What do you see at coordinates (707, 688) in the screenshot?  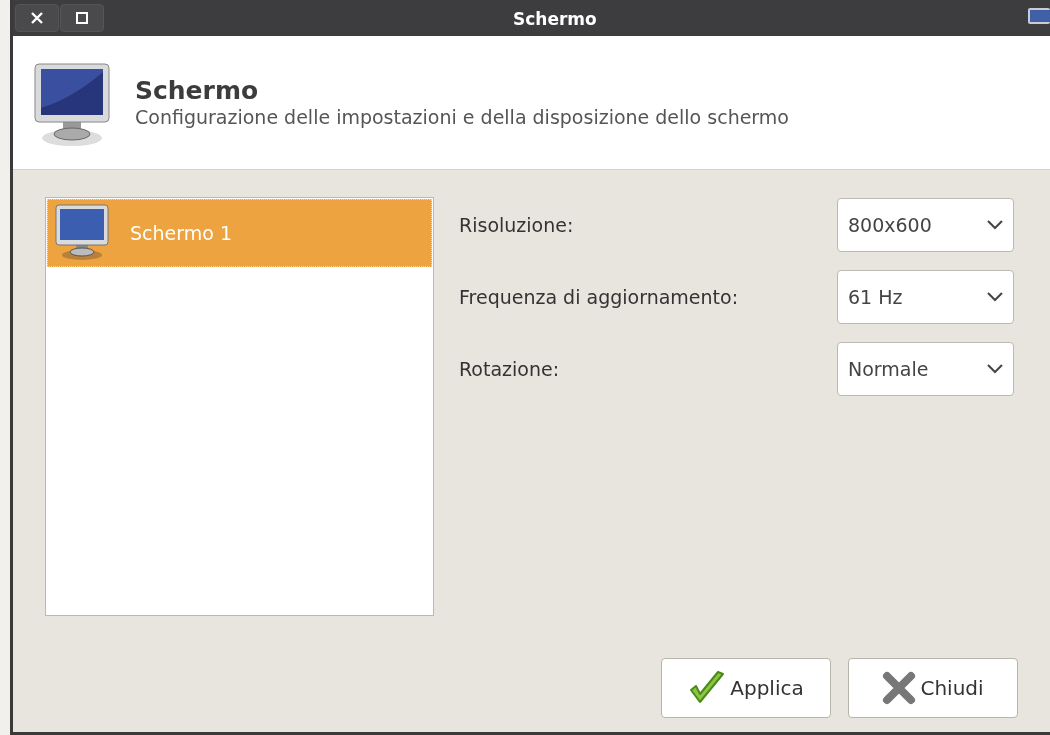 I see `checkmark-icon` at bounding box center [707, 688].